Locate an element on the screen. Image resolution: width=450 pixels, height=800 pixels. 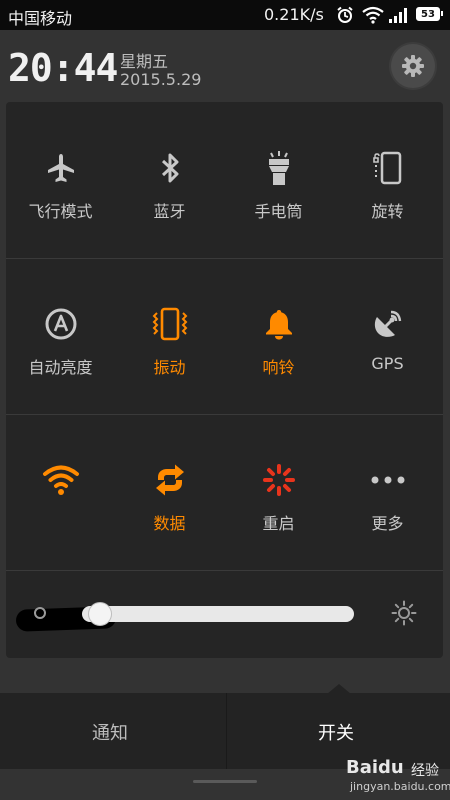
date: 2015.5.29 is located at coordinates (161, 79).